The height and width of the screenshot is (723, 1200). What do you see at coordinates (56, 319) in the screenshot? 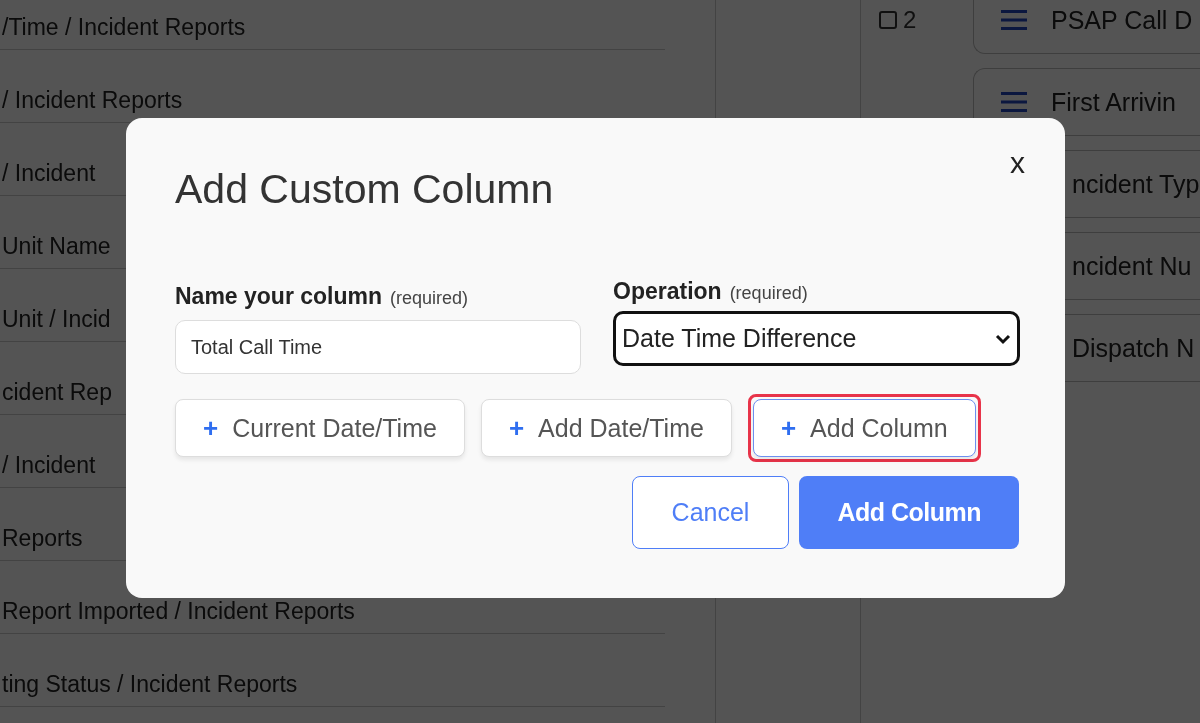
I see `field-path-label: Unit / Incid` at bounding box center [56, 319].